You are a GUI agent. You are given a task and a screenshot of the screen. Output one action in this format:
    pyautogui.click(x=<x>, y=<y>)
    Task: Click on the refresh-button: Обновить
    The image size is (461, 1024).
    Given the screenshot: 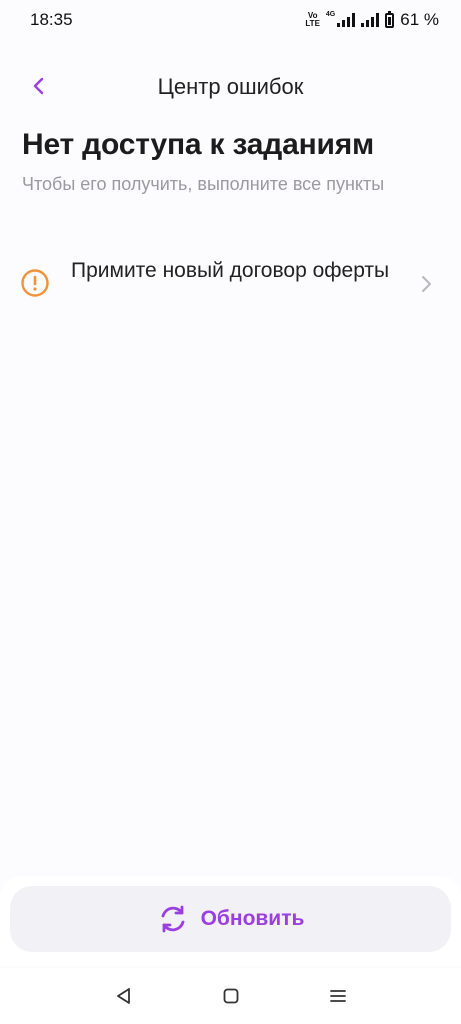 What is the action you would take?
    pyautogui.click(x=230, y=919)
    